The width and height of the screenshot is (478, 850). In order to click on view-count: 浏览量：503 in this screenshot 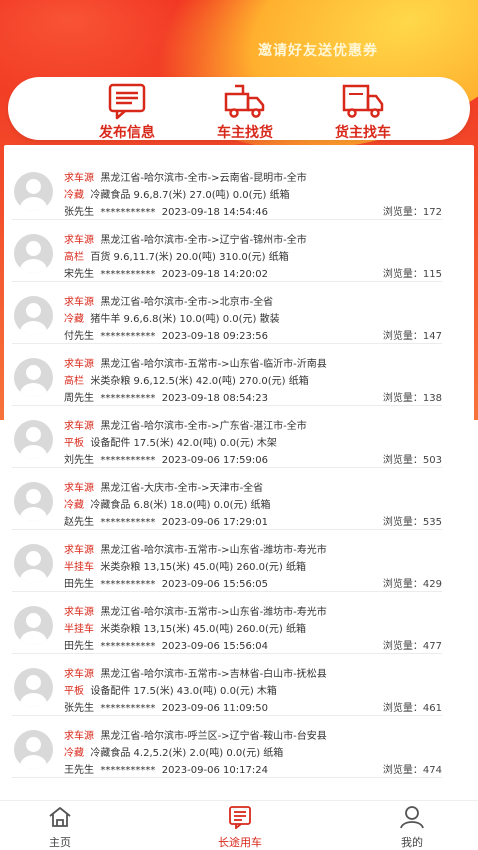, I will do `click(412, 460)`.